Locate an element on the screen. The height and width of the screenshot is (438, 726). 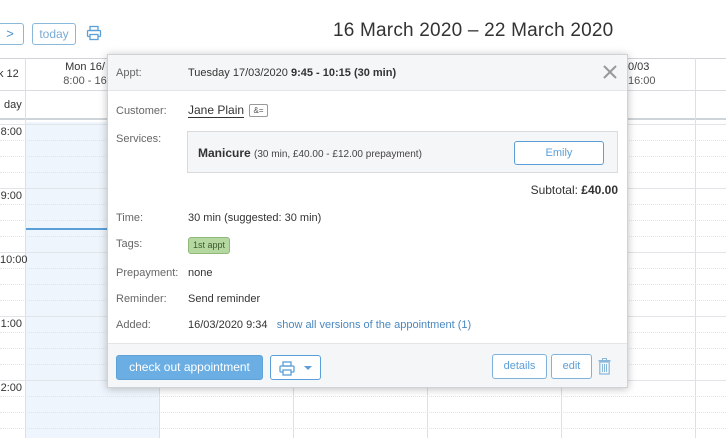
time-field-value: 30 min (suggested: 30 min) is located at coordinates (255, 218).